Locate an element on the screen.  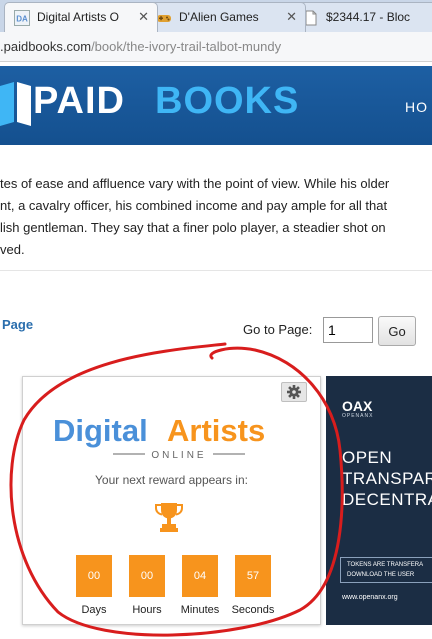
digital-artists-favicon: DA is located at coordinates (22, 18).